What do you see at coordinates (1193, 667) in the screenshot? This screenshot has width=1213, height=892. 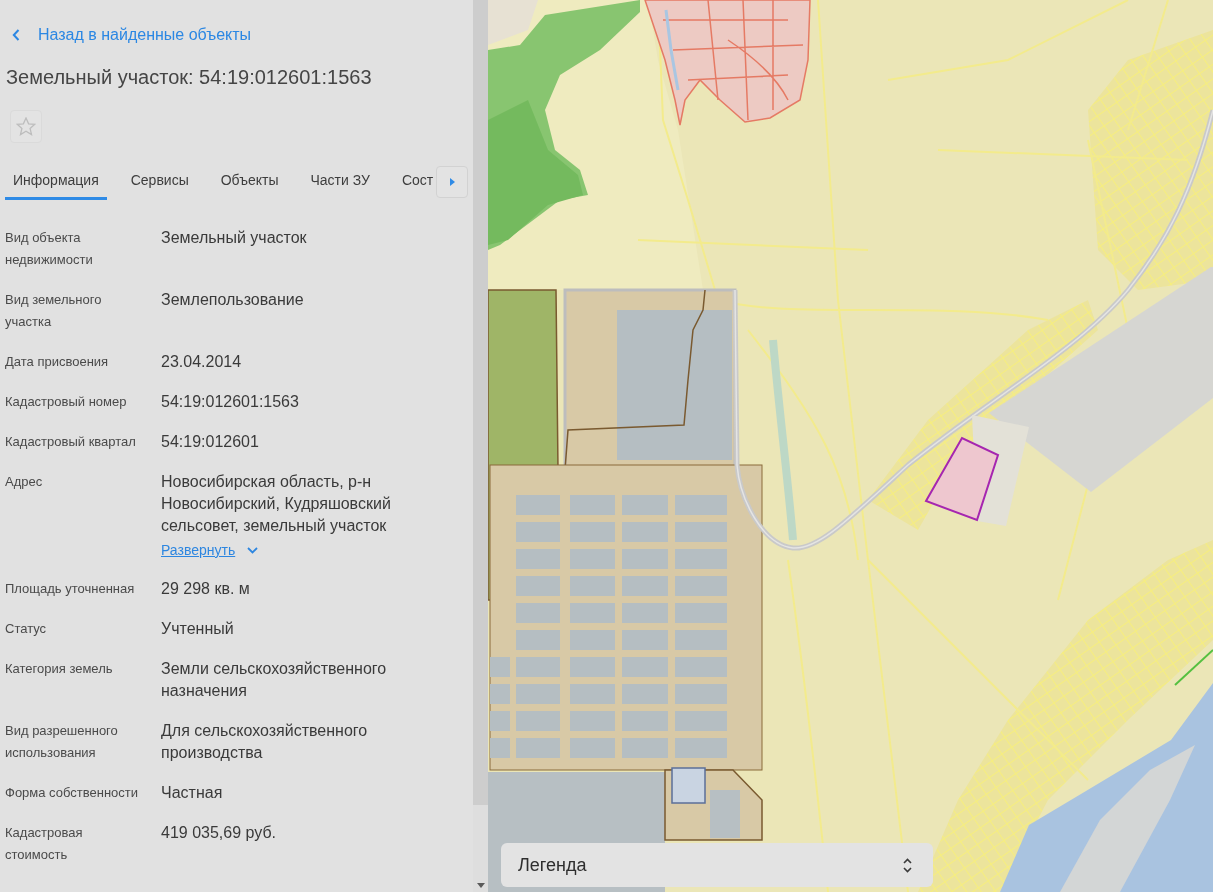 I see `shore-line` at bounding box center [1193, 667].